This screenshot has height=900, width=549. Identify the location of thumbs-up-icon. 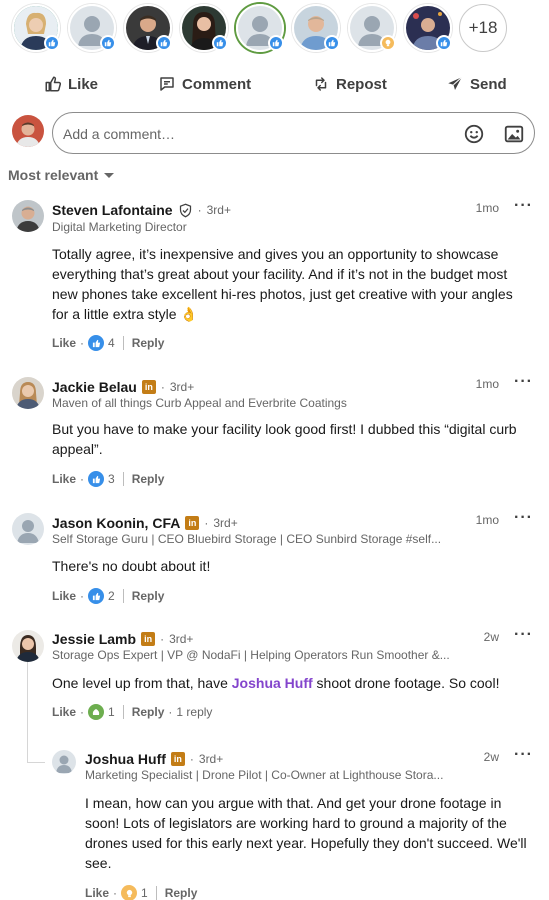
(53, 84).